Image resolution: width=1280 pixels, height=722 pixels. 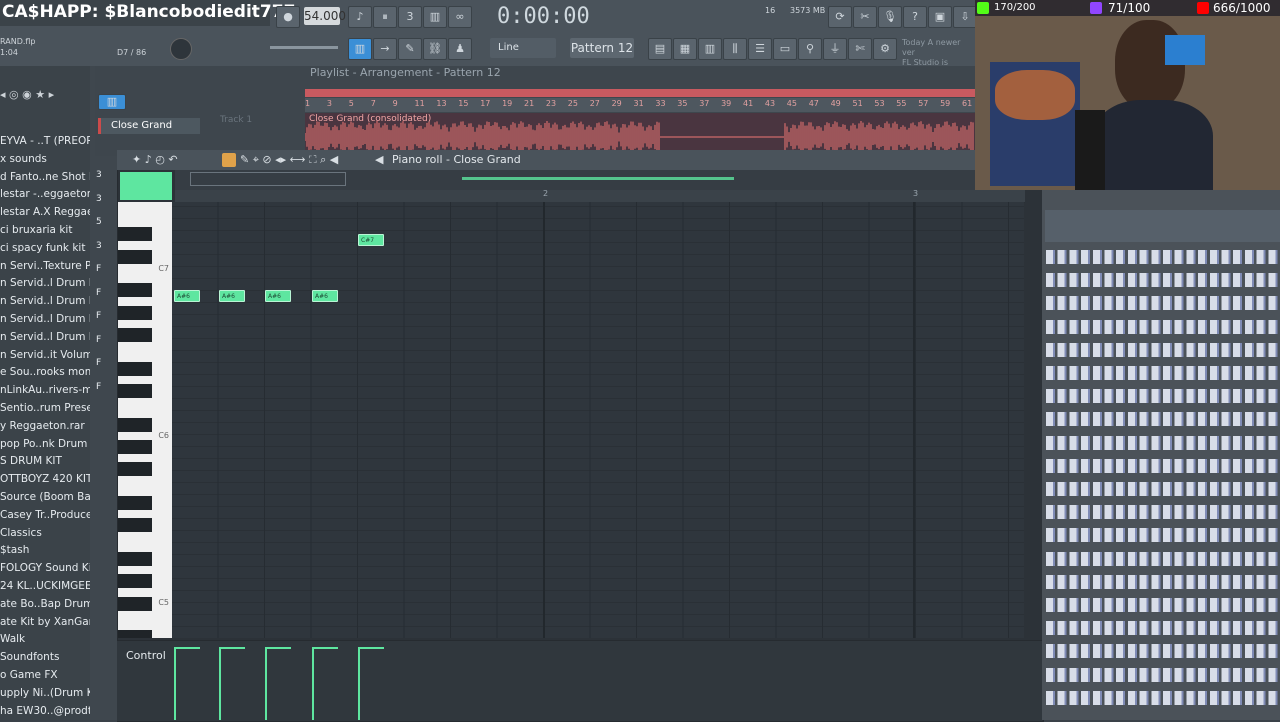 I want to click on browser-item: lestar -..eggaeton V2, so click(x=45, y=194).